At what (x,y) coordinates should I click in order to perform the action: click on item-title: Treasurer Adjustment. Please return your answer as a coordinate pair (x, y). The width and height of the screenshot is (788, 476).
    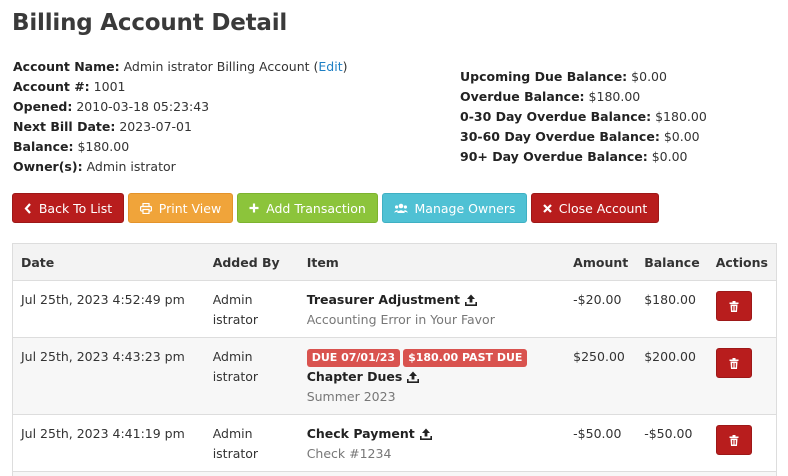
    Looking at the image, I should click on (383, 299).